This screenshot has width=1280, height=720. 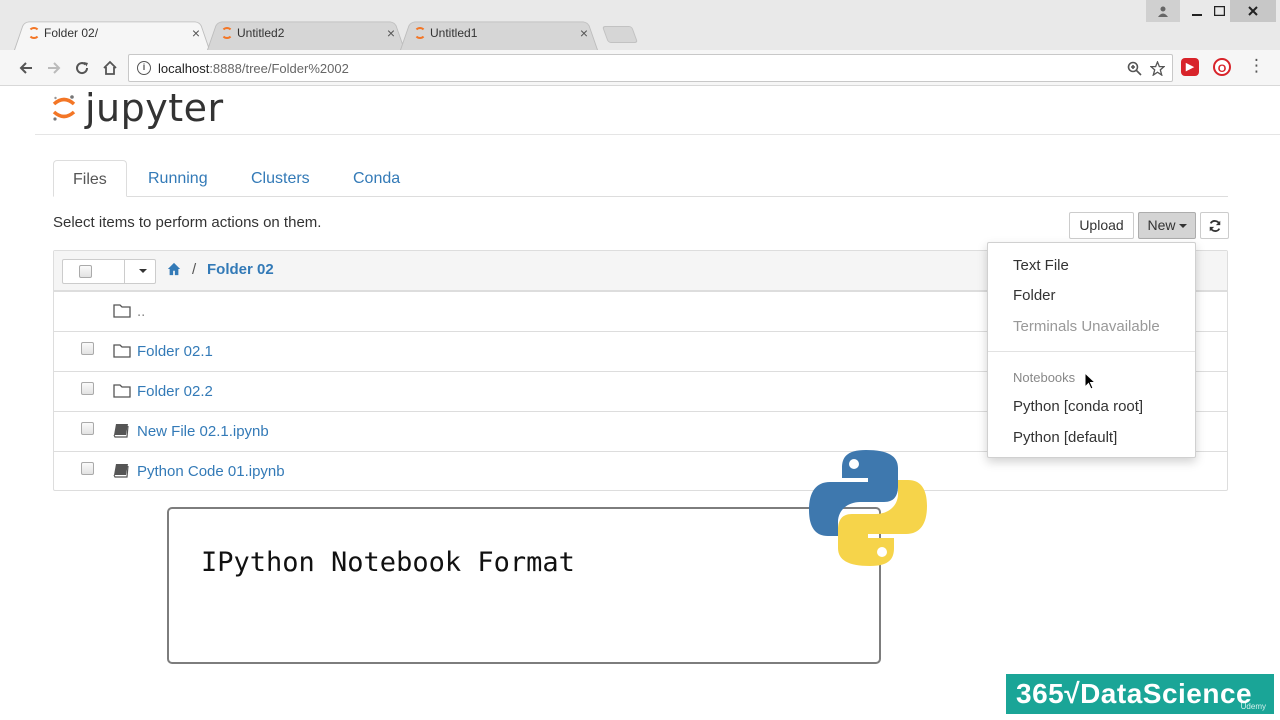 I want to click on tab-files: Files, so click(x=90, y=178).